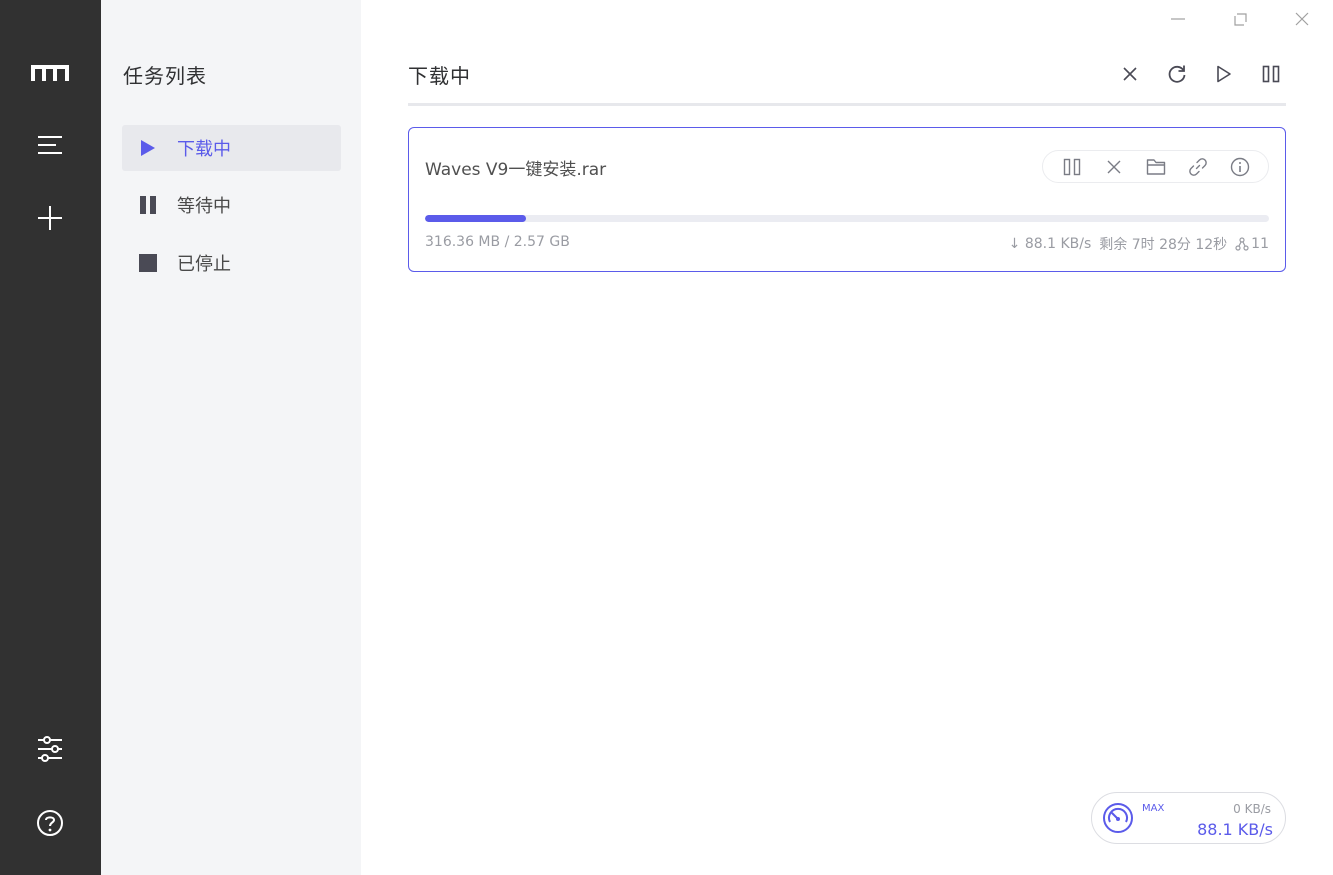 Image resolution: width=1333 pixels, height=875 pixels. I want to click on nav-item-label: 等待中, so click(204, 206).